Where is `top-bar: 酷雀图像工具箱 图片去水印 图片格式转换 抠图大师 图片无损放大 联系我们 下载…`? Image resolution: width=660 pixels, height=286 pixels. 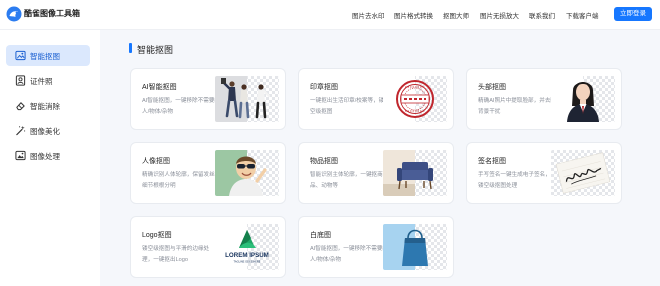
top-bar: 酷雀图像工具箱 图片去水印 图片格式转换 抠图大师 图片无损放大 联系我们 下载… is located at coordinates (330, 15).